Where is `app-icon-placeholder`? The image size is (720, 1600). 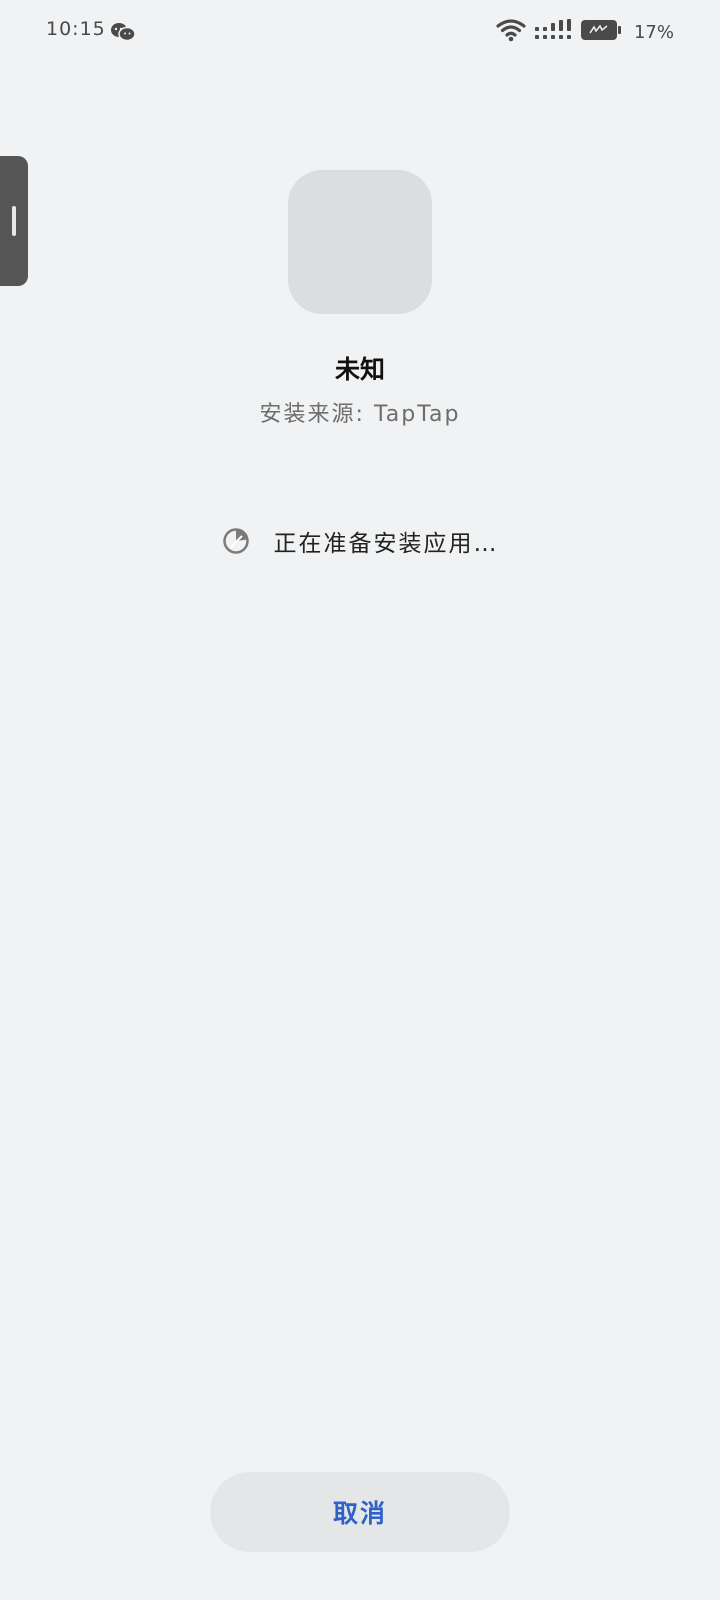
app-icon-placeholder is located at coordinates (360, 242).